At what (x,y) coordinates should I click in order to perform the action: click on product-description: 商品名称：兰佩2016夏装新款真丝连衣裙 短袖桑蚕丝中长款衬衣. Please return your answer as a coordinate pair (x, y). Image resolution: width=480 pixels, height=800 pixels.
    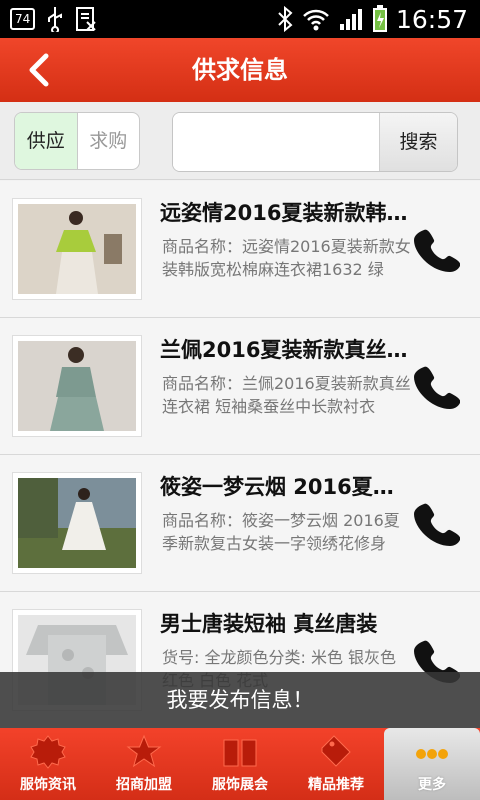
    Looking at the image, I should click on (286, 395).